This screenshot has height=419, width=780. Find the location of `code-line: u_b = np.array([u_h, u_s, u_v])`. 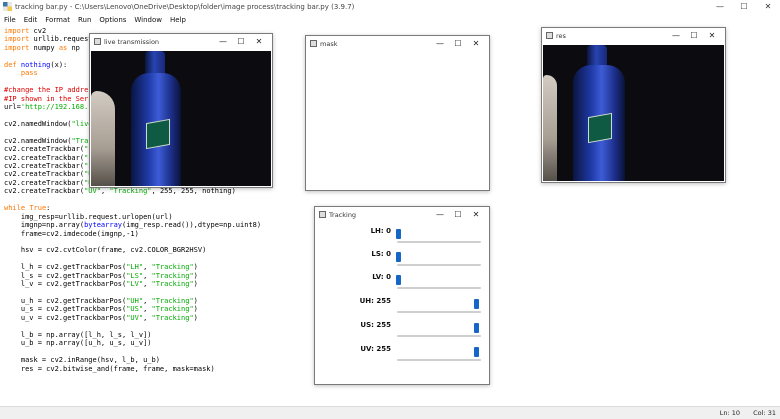

code-line: u_b = np.array([u_h, u_s, u_v]) is located at coordinates (132, 343).